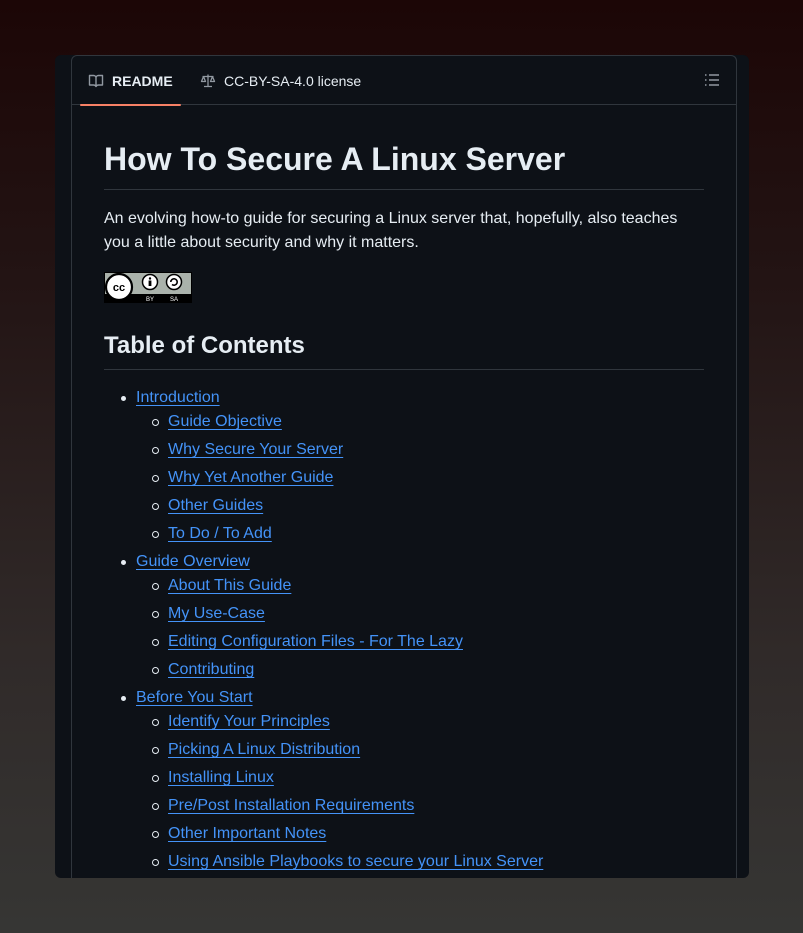 The image size is (803, 933). Describe the element at coordinates (428, 536) in the screenshot. I see `list-item: To Do / To Add` at that location.